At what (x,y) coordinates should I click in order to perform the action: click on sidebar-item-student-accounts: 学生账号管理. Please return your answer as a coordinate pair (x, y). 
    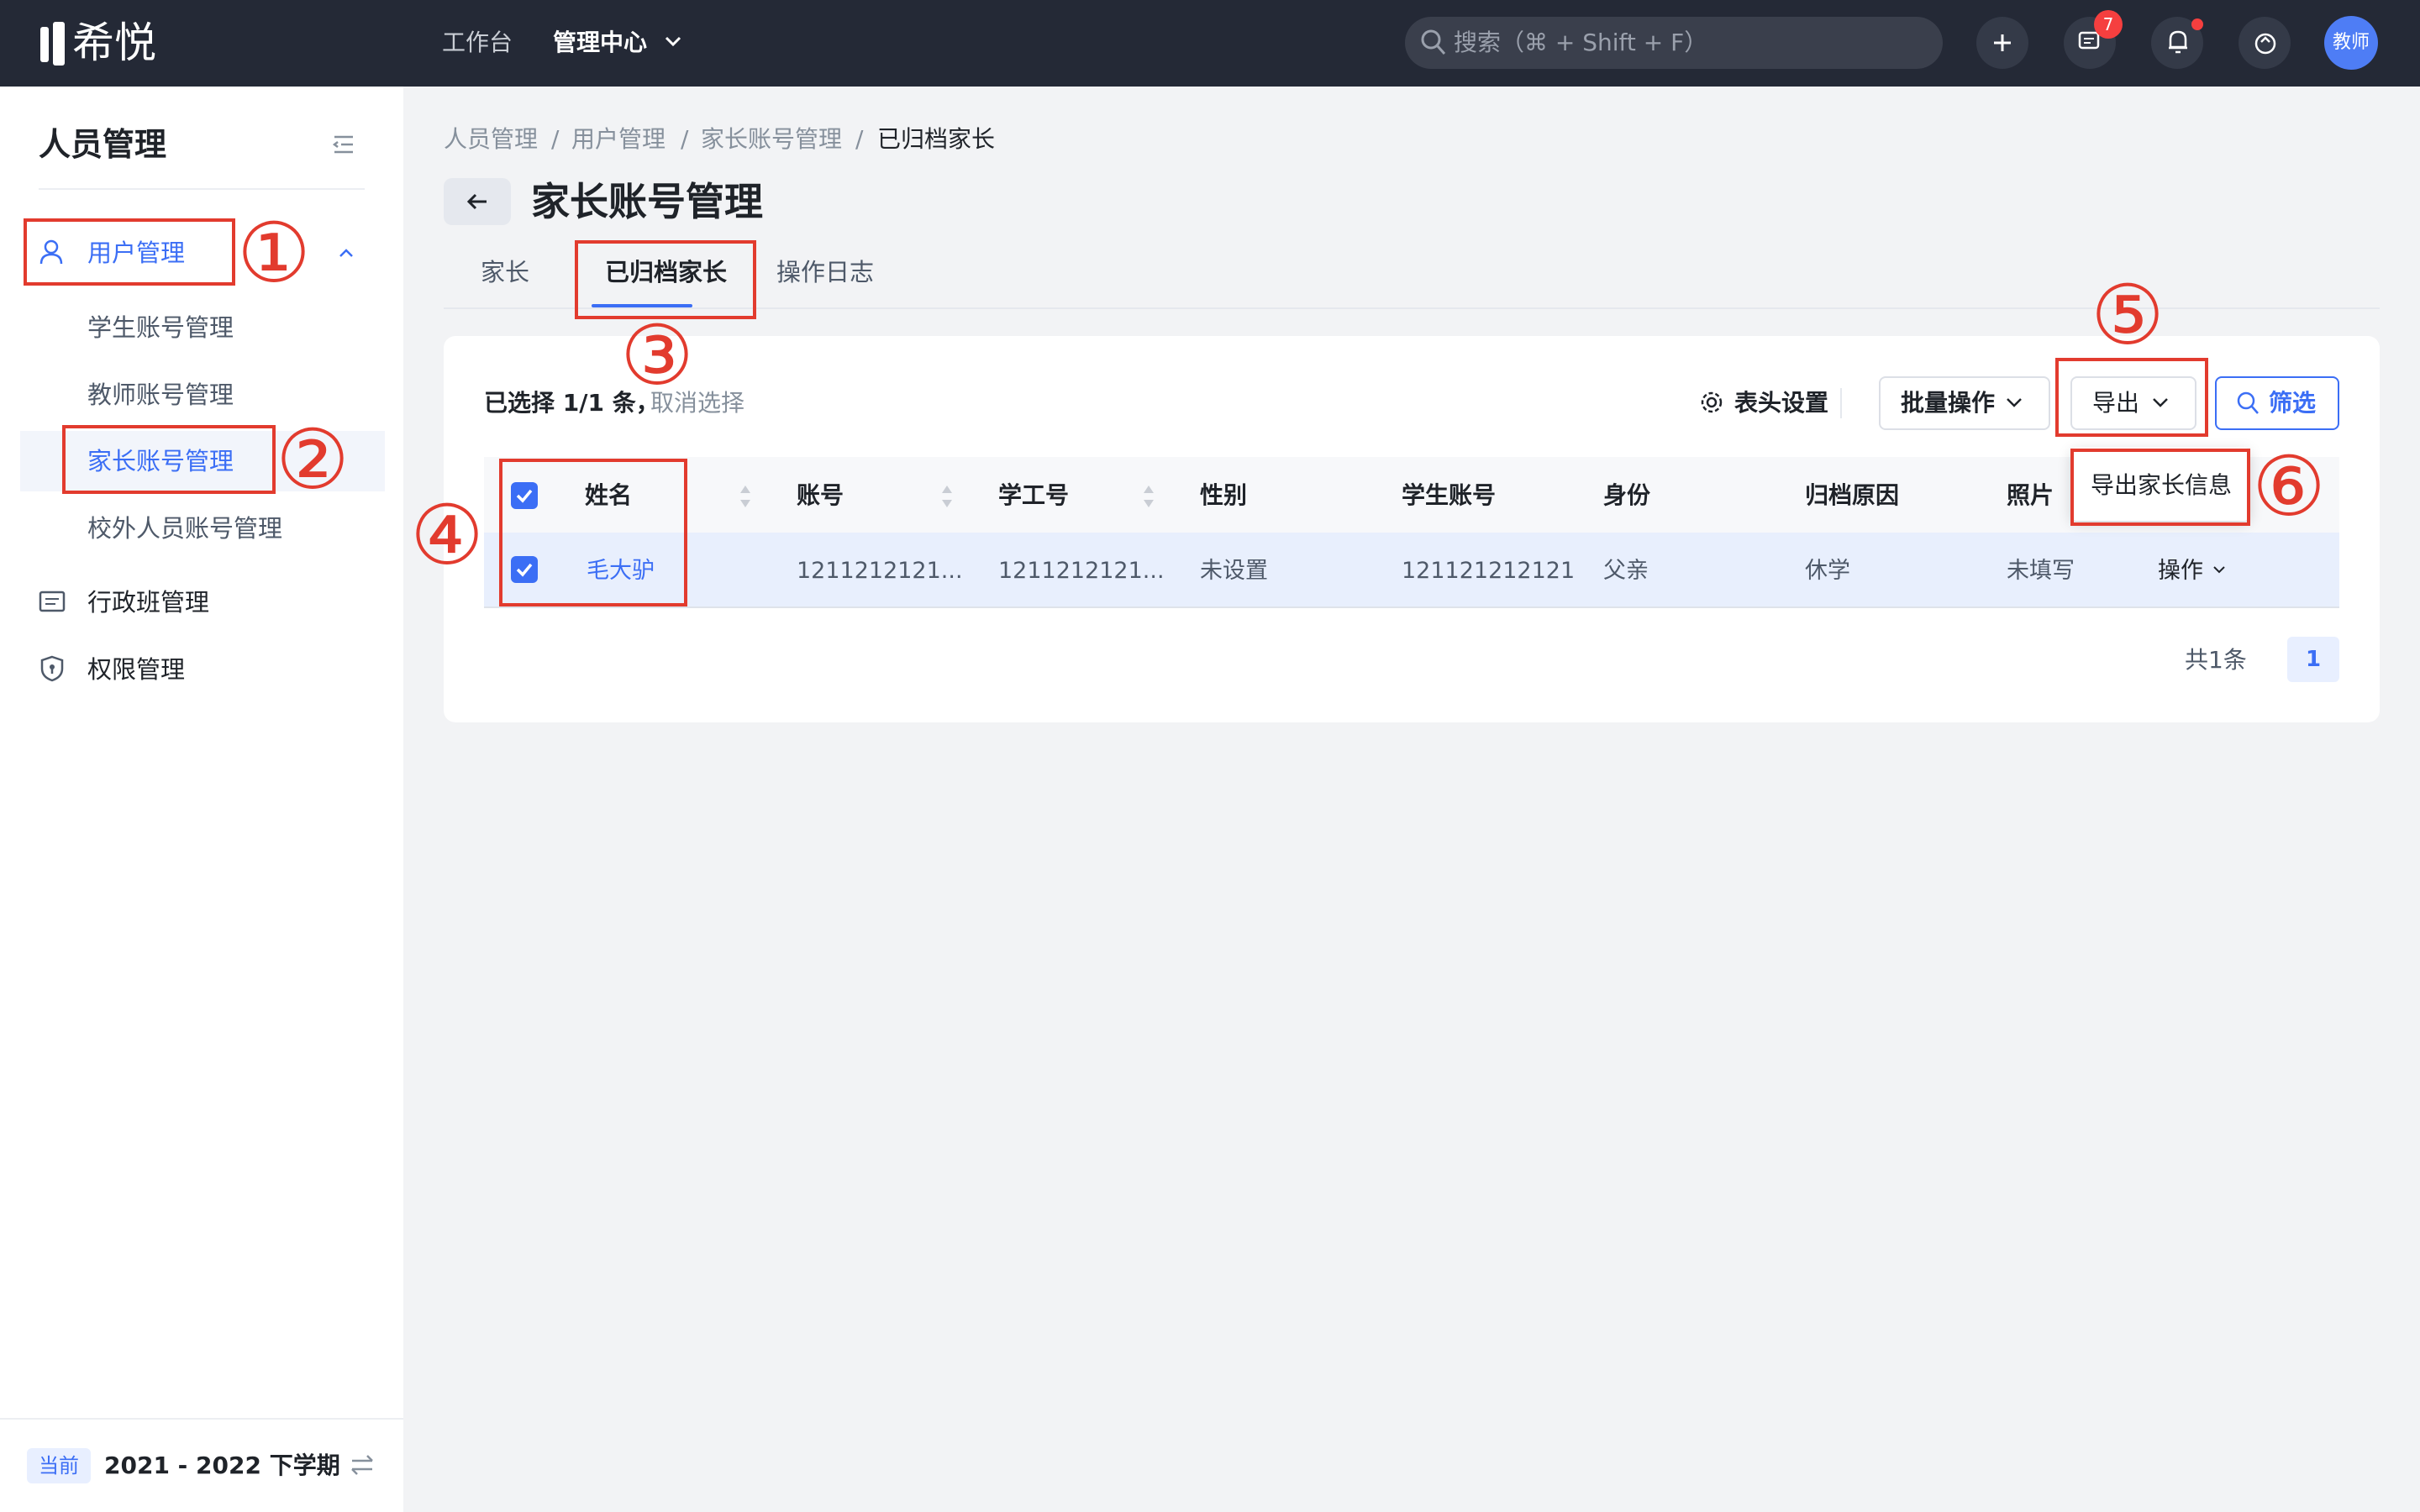
    Looking at the image, I should click on (161, 327).